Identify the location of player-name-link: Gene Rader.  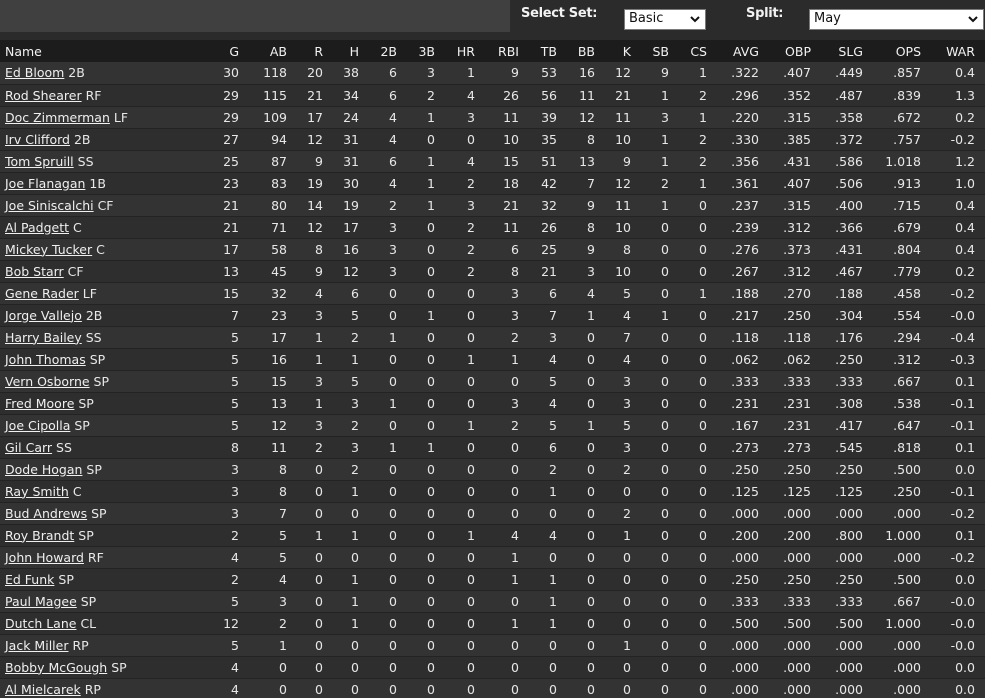
(42, 293).